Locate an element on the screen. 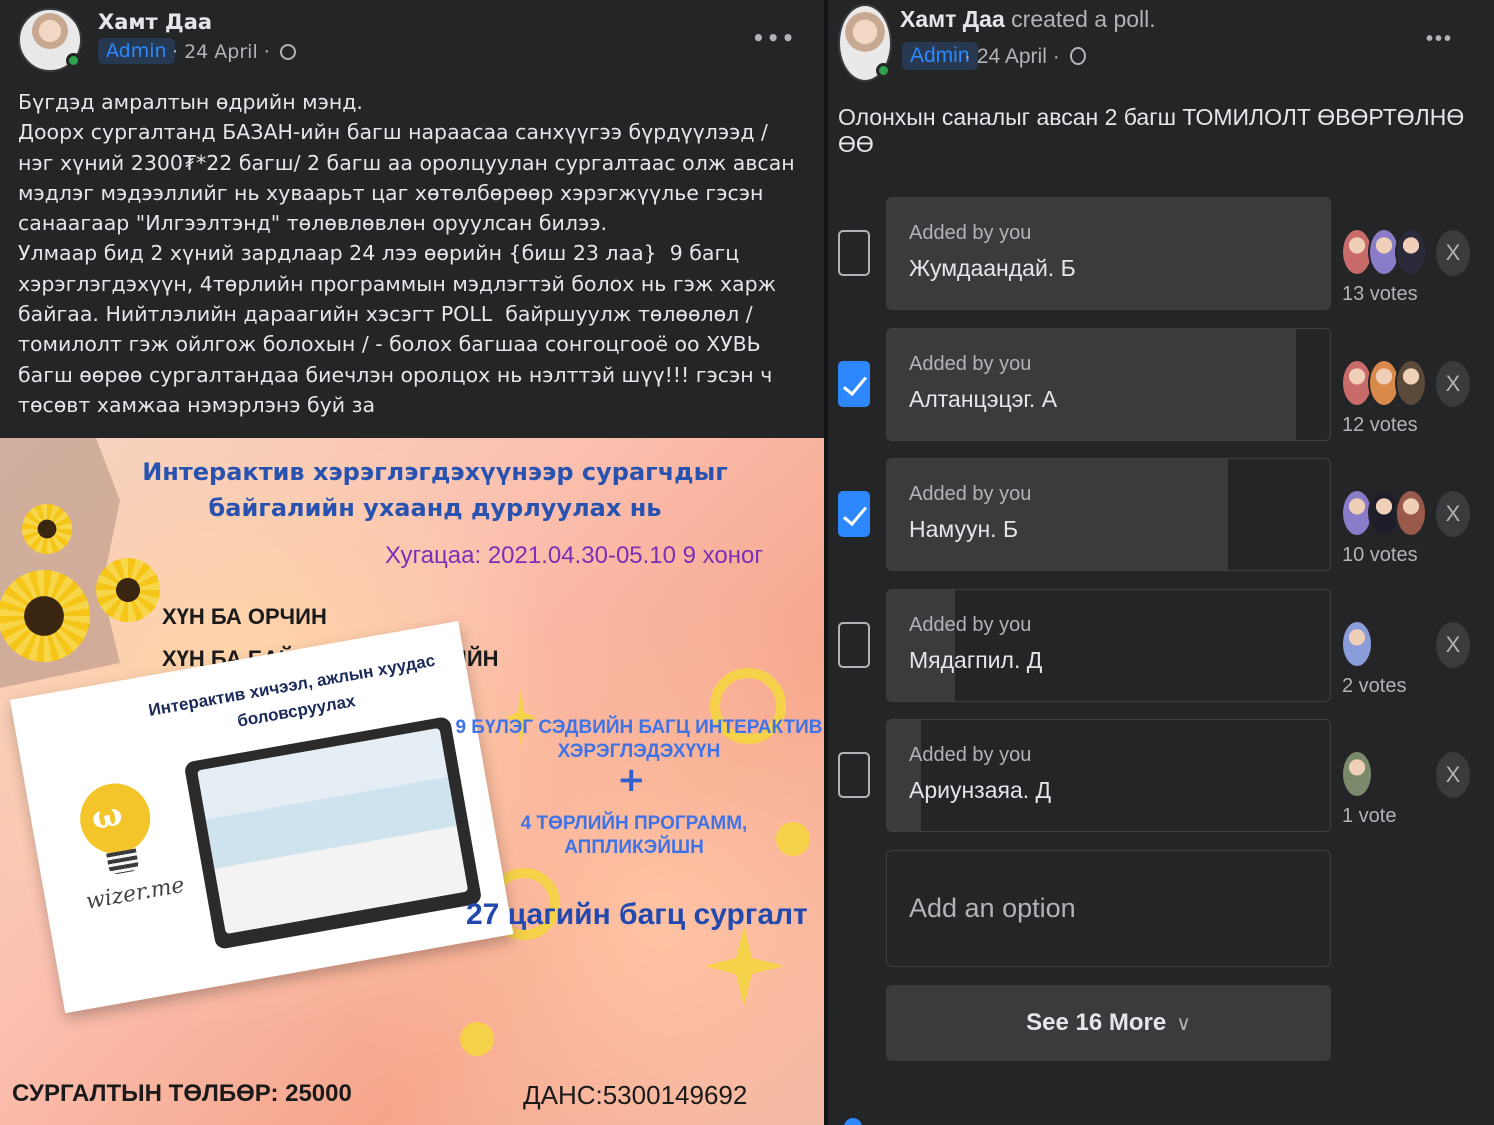 This screenshot has height=1125, width=1494. vote-count: 12 votes is located at coordinates (1380, 425).